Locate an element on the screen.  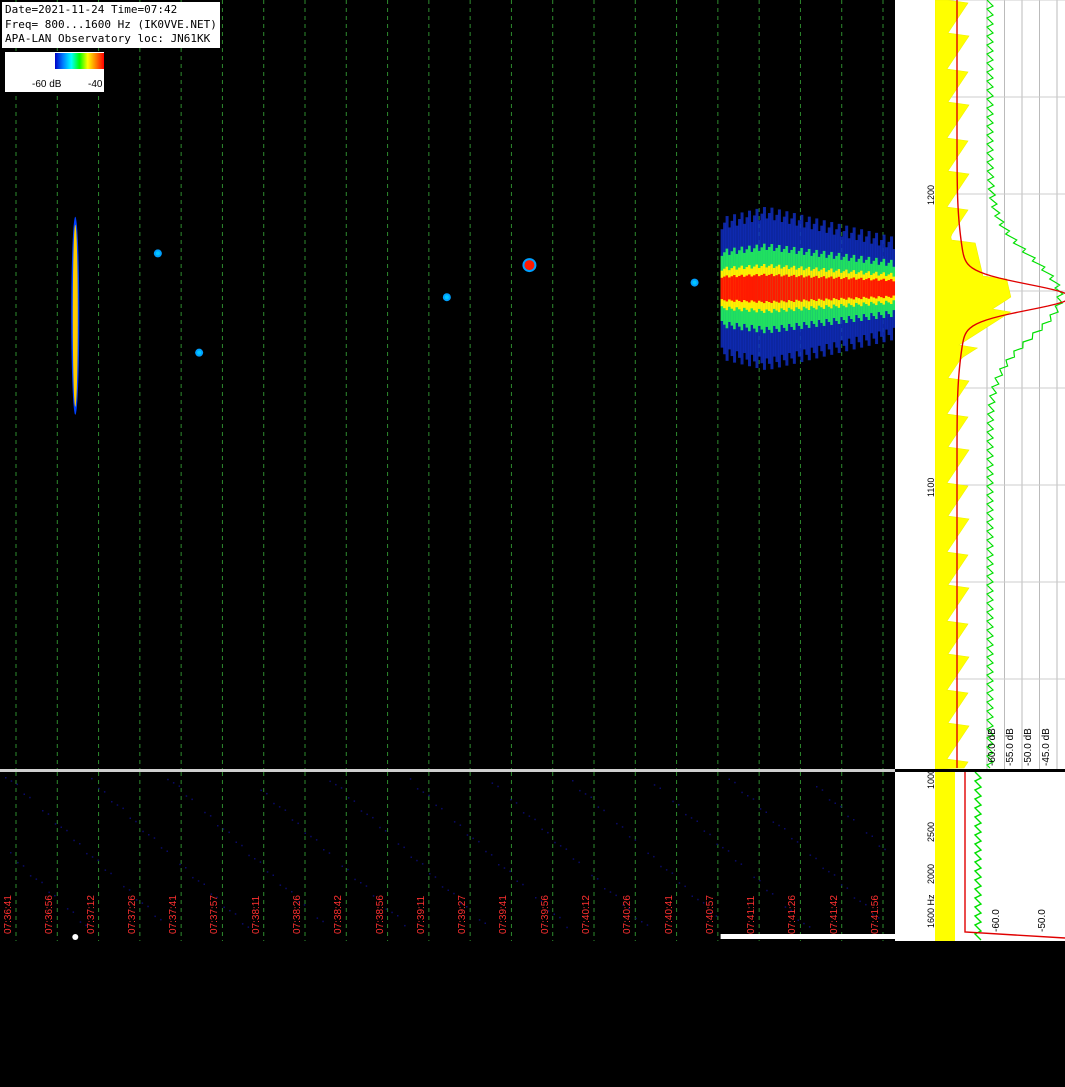
time-tick-label: 07:37:41 is located at coordinates (174, 914).